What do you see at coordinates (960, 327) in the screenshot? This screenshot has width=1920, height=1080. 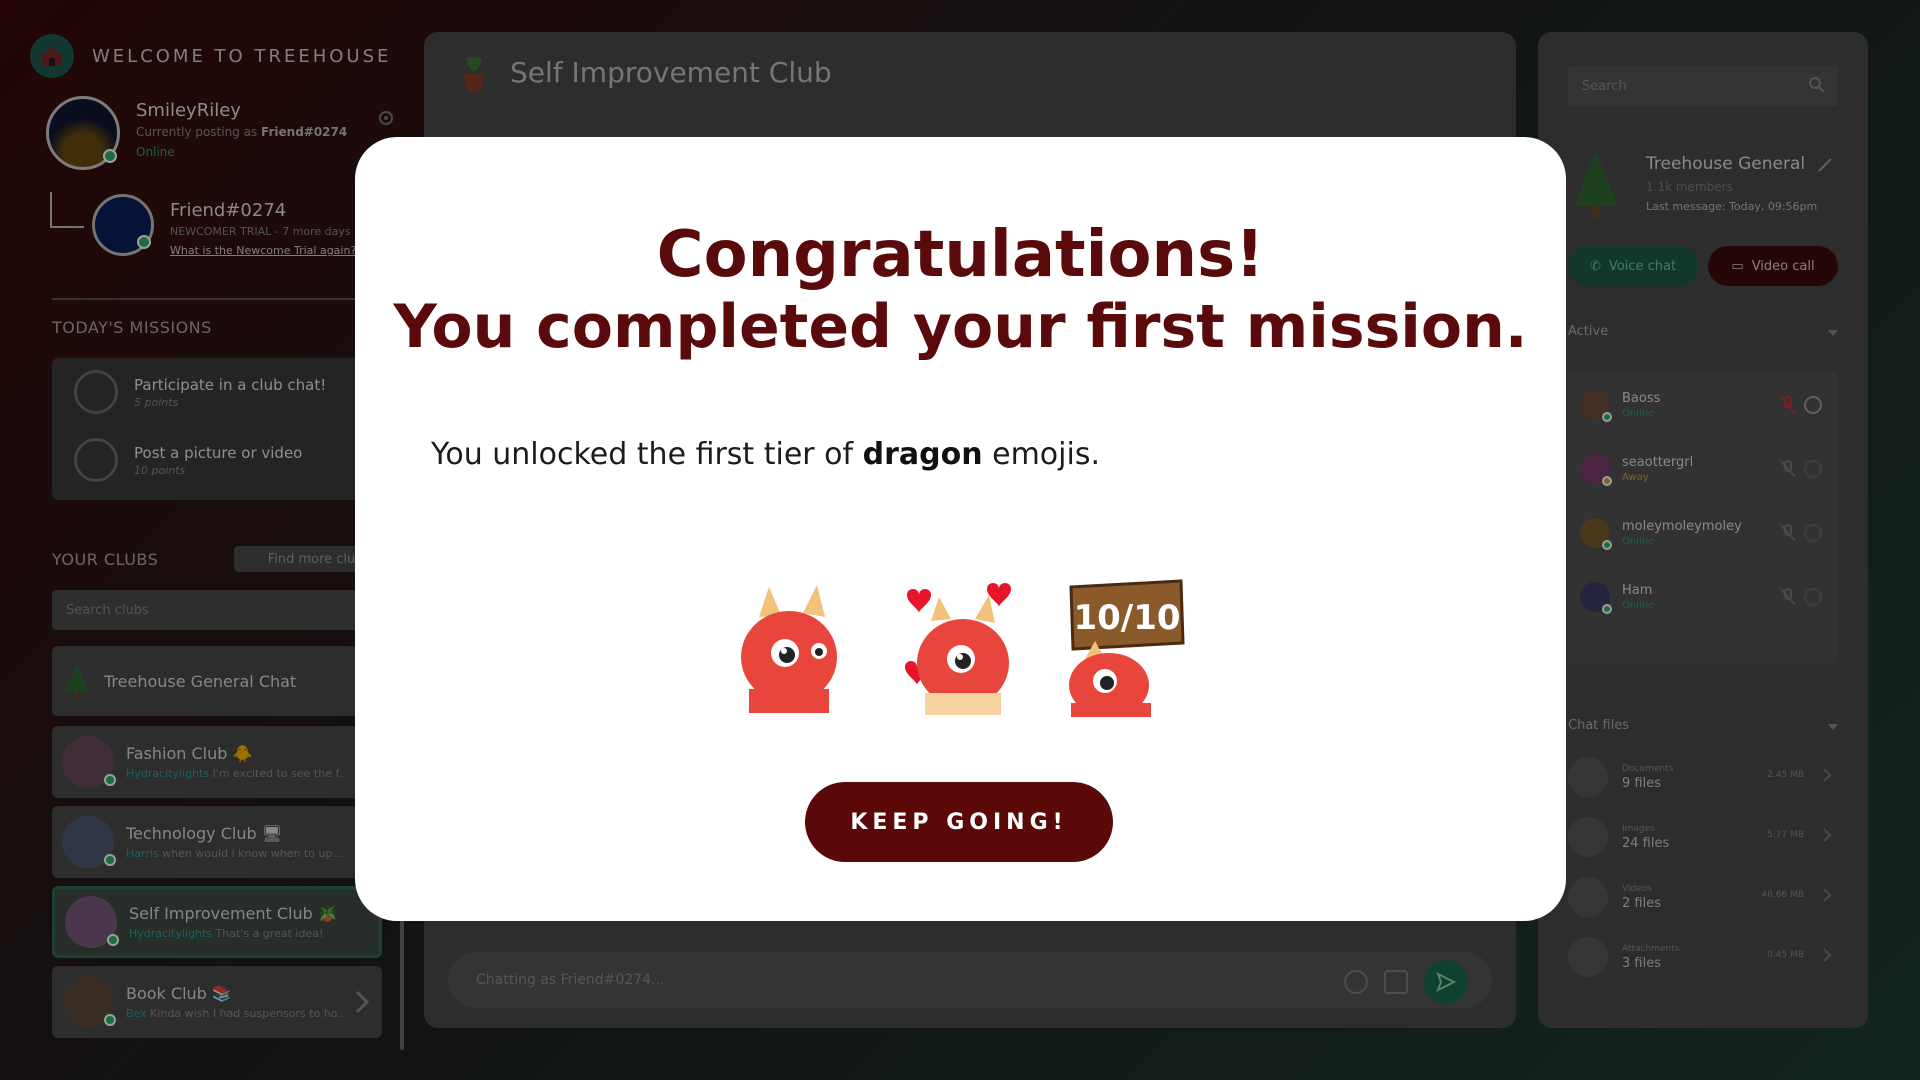 I see `dialog-subtitle: You completed your first mission.` at bounding box center [960, 327].